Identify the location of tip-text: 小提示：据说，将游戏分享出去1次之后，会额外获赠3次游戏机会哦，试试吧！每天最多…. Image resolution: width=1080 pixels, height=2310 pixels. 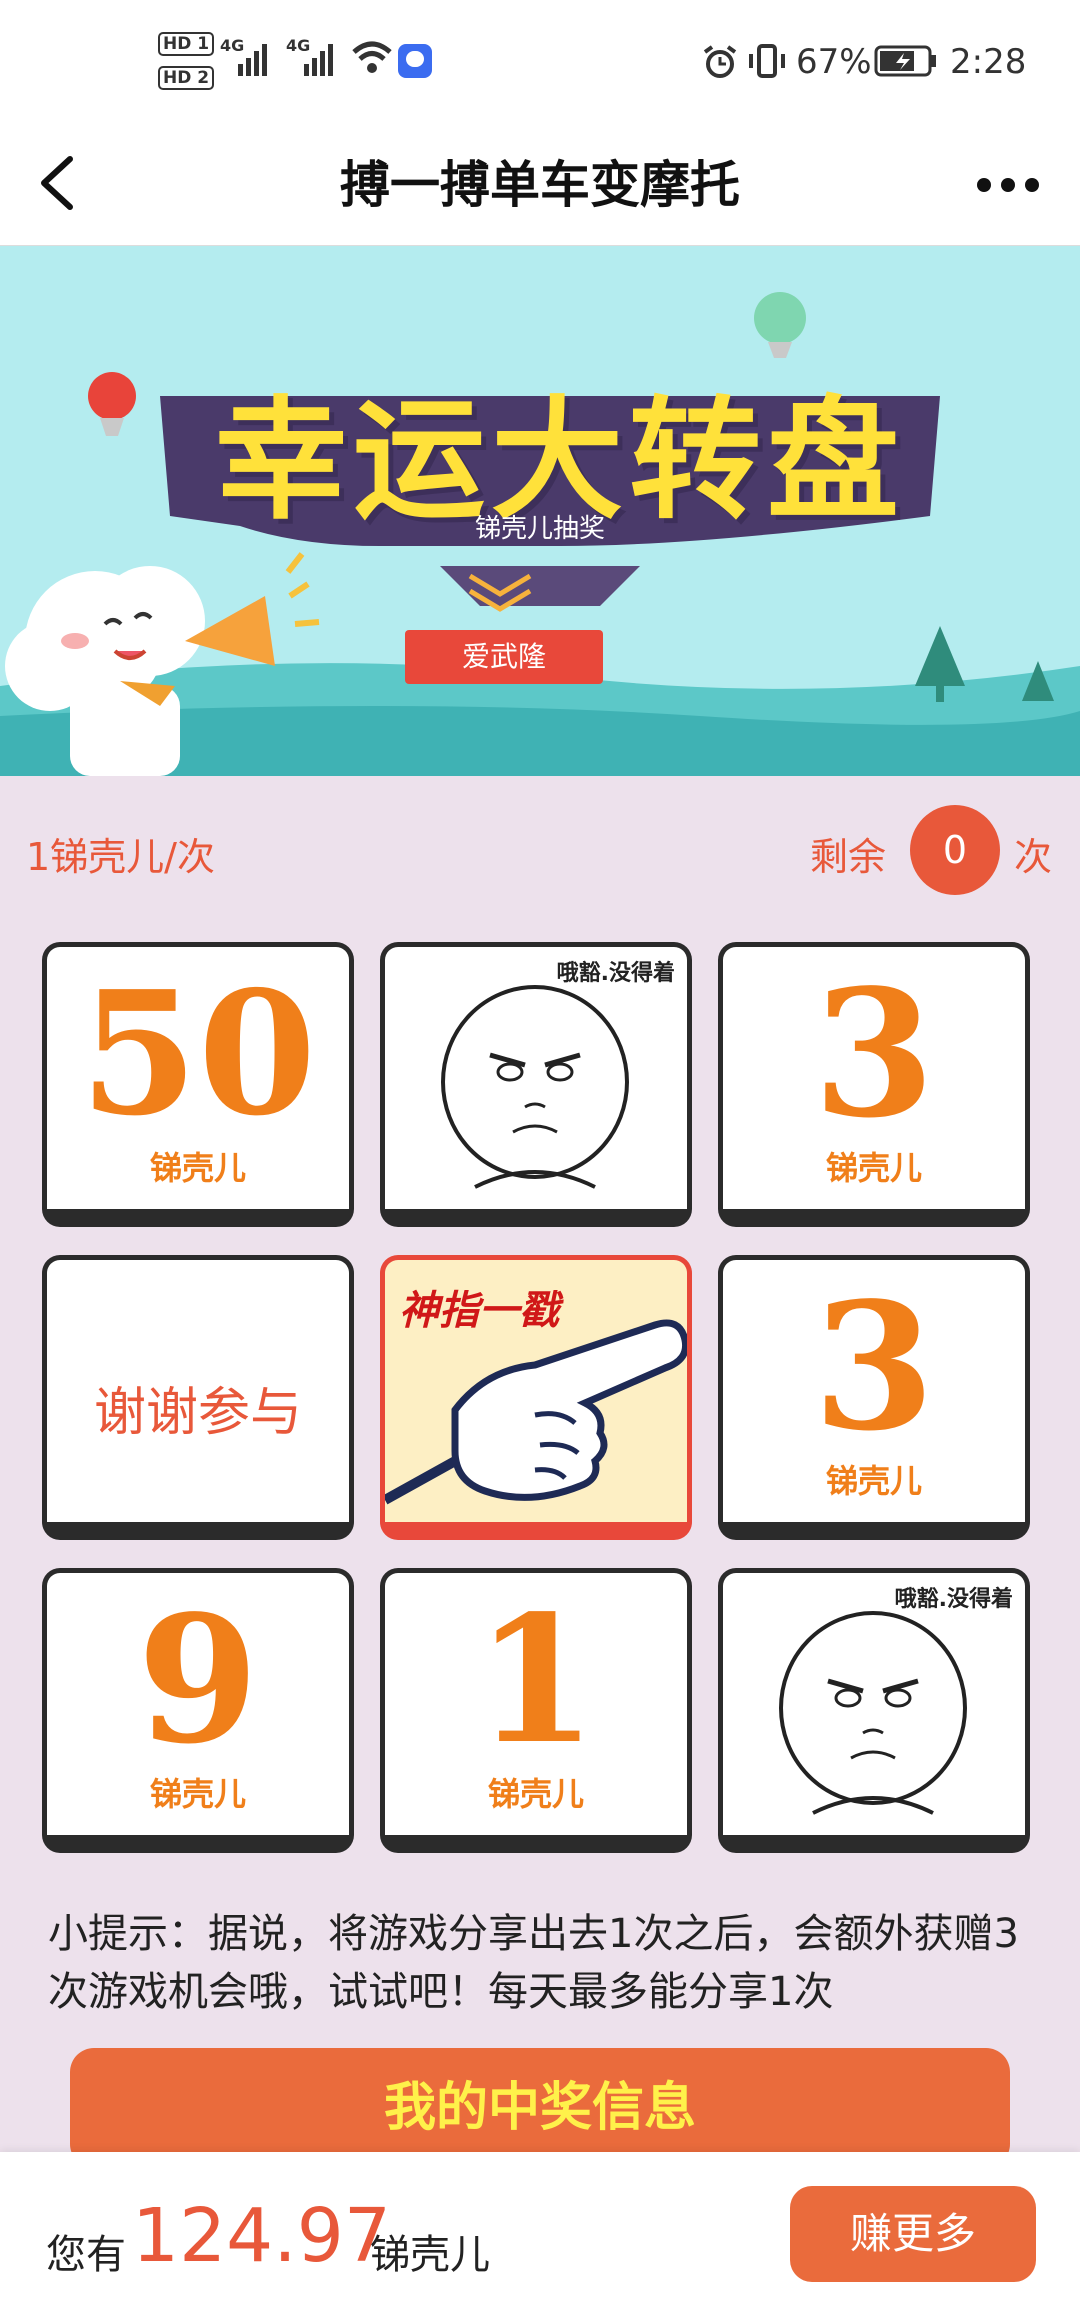
(533, 1963).